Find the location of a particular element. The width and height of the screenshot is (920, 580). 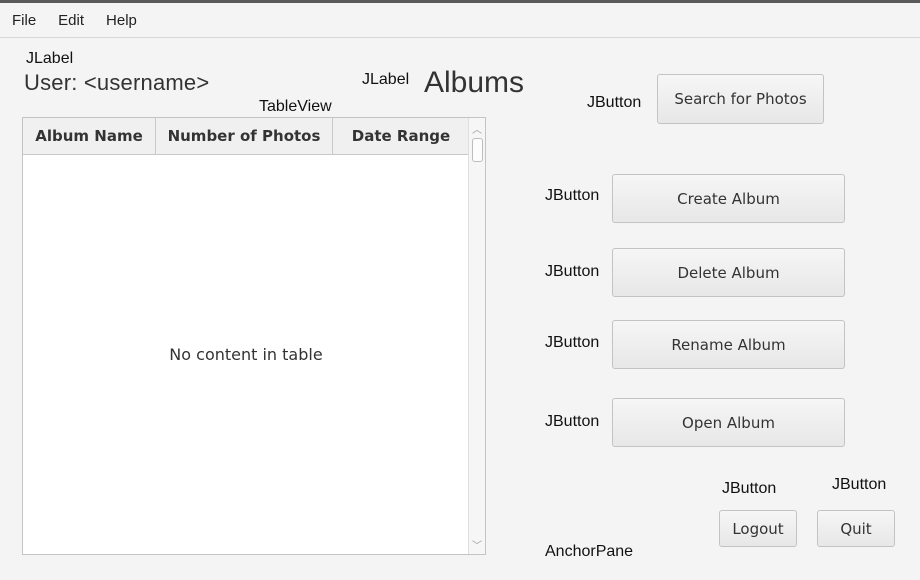

table-vertical-scrollbar: ︿ ﹀ is located at coordinates (476, 336).